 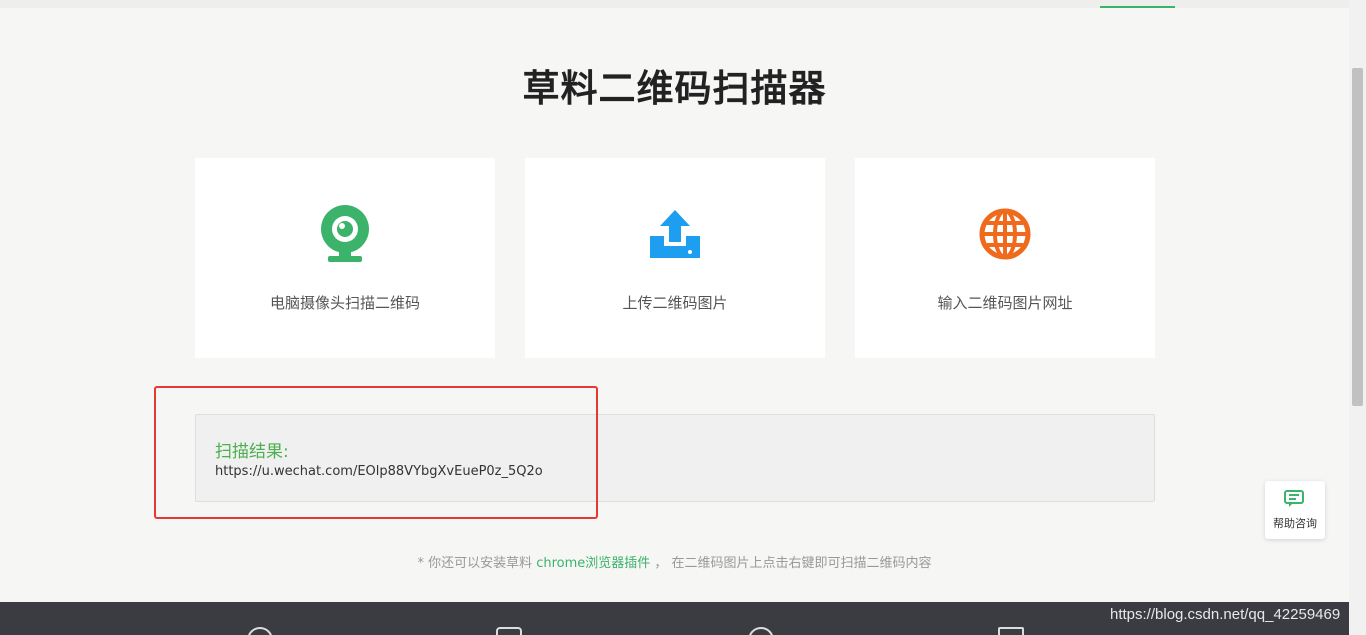 What do you see at coordinates (1225, 614) in the screenshot?
I see `watermark: https://blog.csdn.net/qq_42259469` at bounding box center [1225, 614].